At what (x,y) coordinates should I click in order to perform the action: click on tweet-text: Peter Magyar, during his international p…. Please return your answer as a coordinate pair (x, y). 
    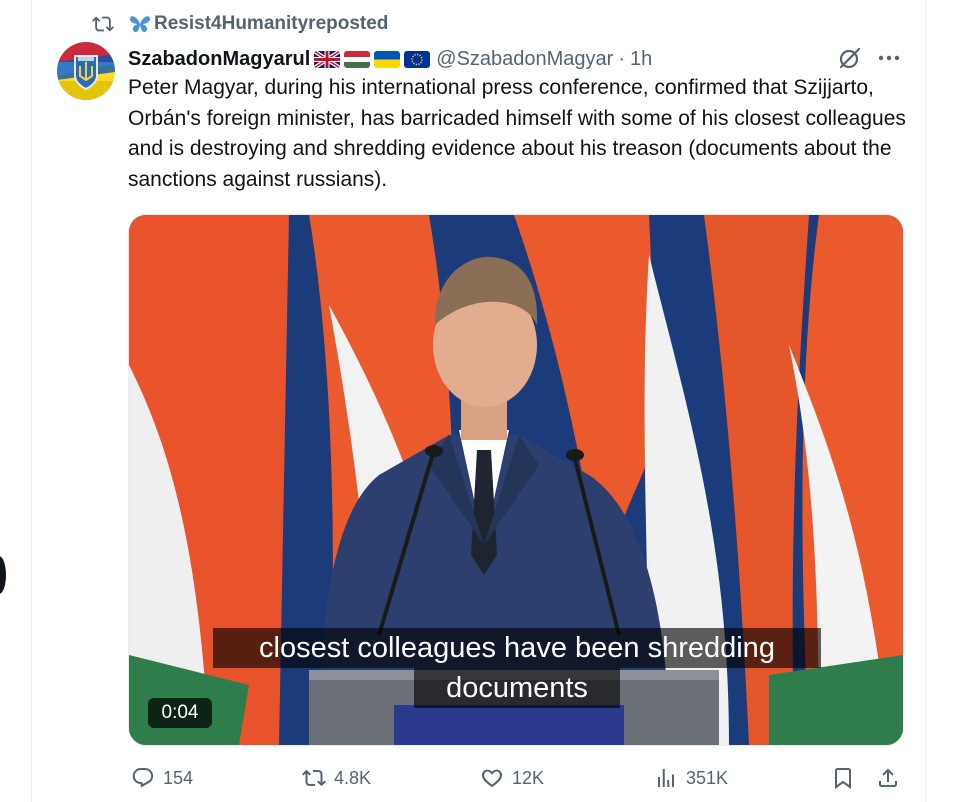
    Looking at the image, I should click on (517, 133).